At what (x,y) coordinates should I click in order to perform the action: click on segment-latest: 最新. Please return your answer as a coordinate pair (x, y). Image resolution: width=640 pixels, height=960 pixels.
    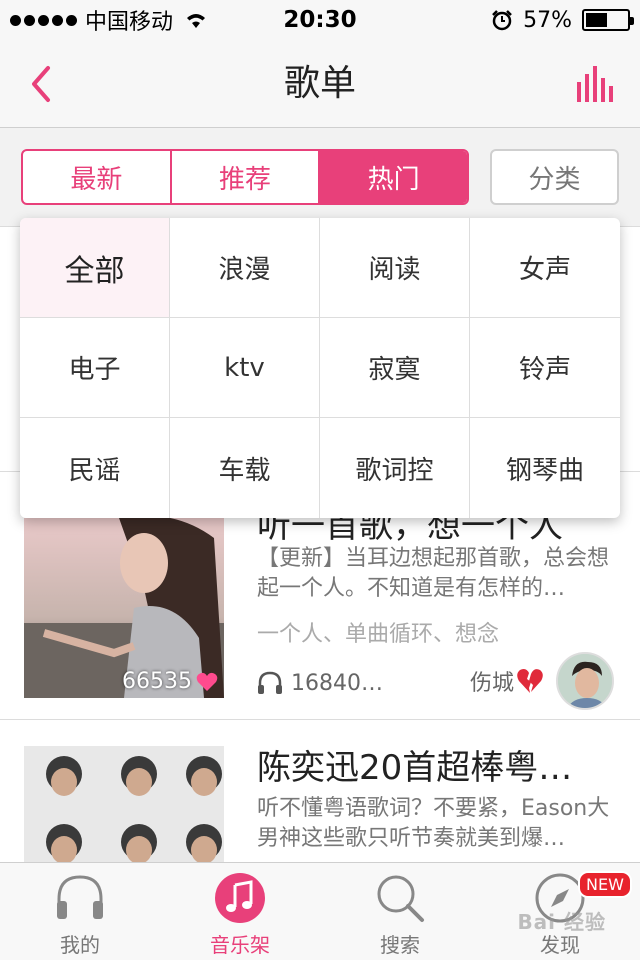
    Looking at the image, I should click on (97, 177).